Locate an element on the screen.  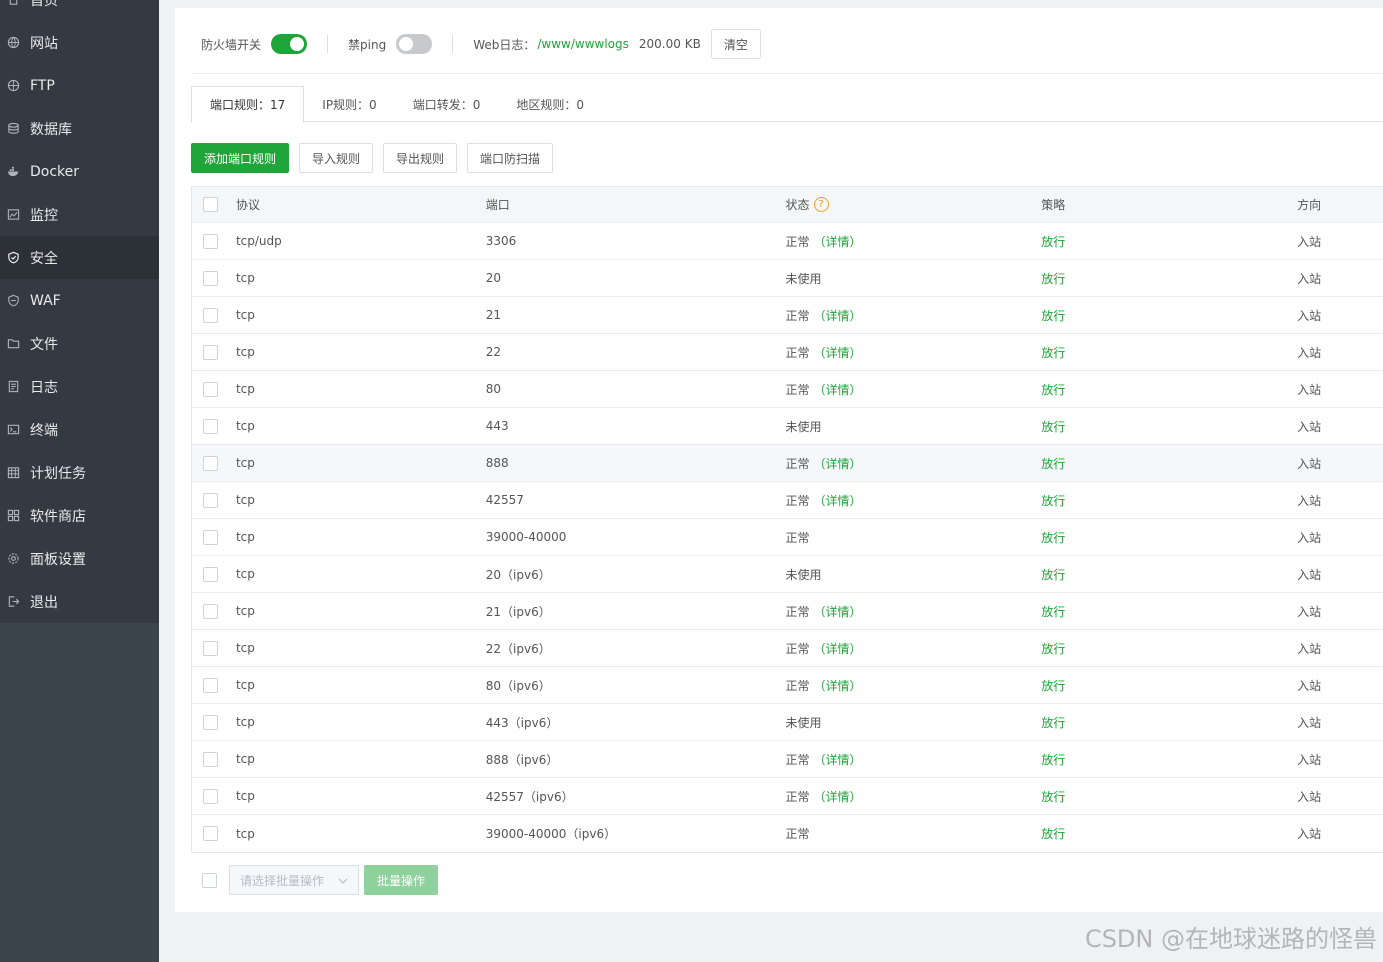
status-text: 未使用 is located at coordinates (803, 722).